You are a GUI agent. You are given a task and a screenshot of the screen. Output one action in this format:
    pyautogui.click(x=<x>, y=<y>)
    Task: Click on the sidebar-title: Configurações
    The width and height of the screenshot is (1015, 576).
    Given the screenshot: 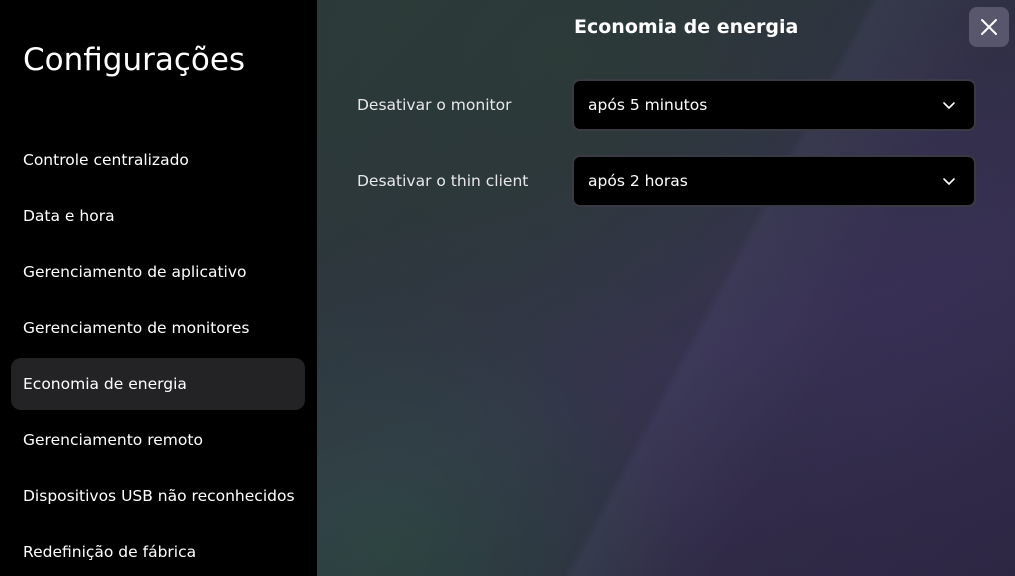 What is the action you would take?
    pyautogui.click(x=134, y=60)
    